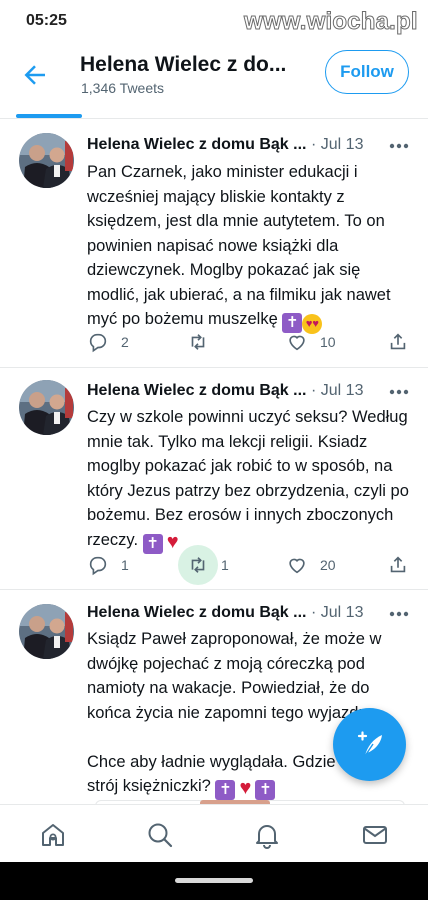 This screenshot has width=428, height=900. I want to click on back-arrow-icon, so click(35, 75).